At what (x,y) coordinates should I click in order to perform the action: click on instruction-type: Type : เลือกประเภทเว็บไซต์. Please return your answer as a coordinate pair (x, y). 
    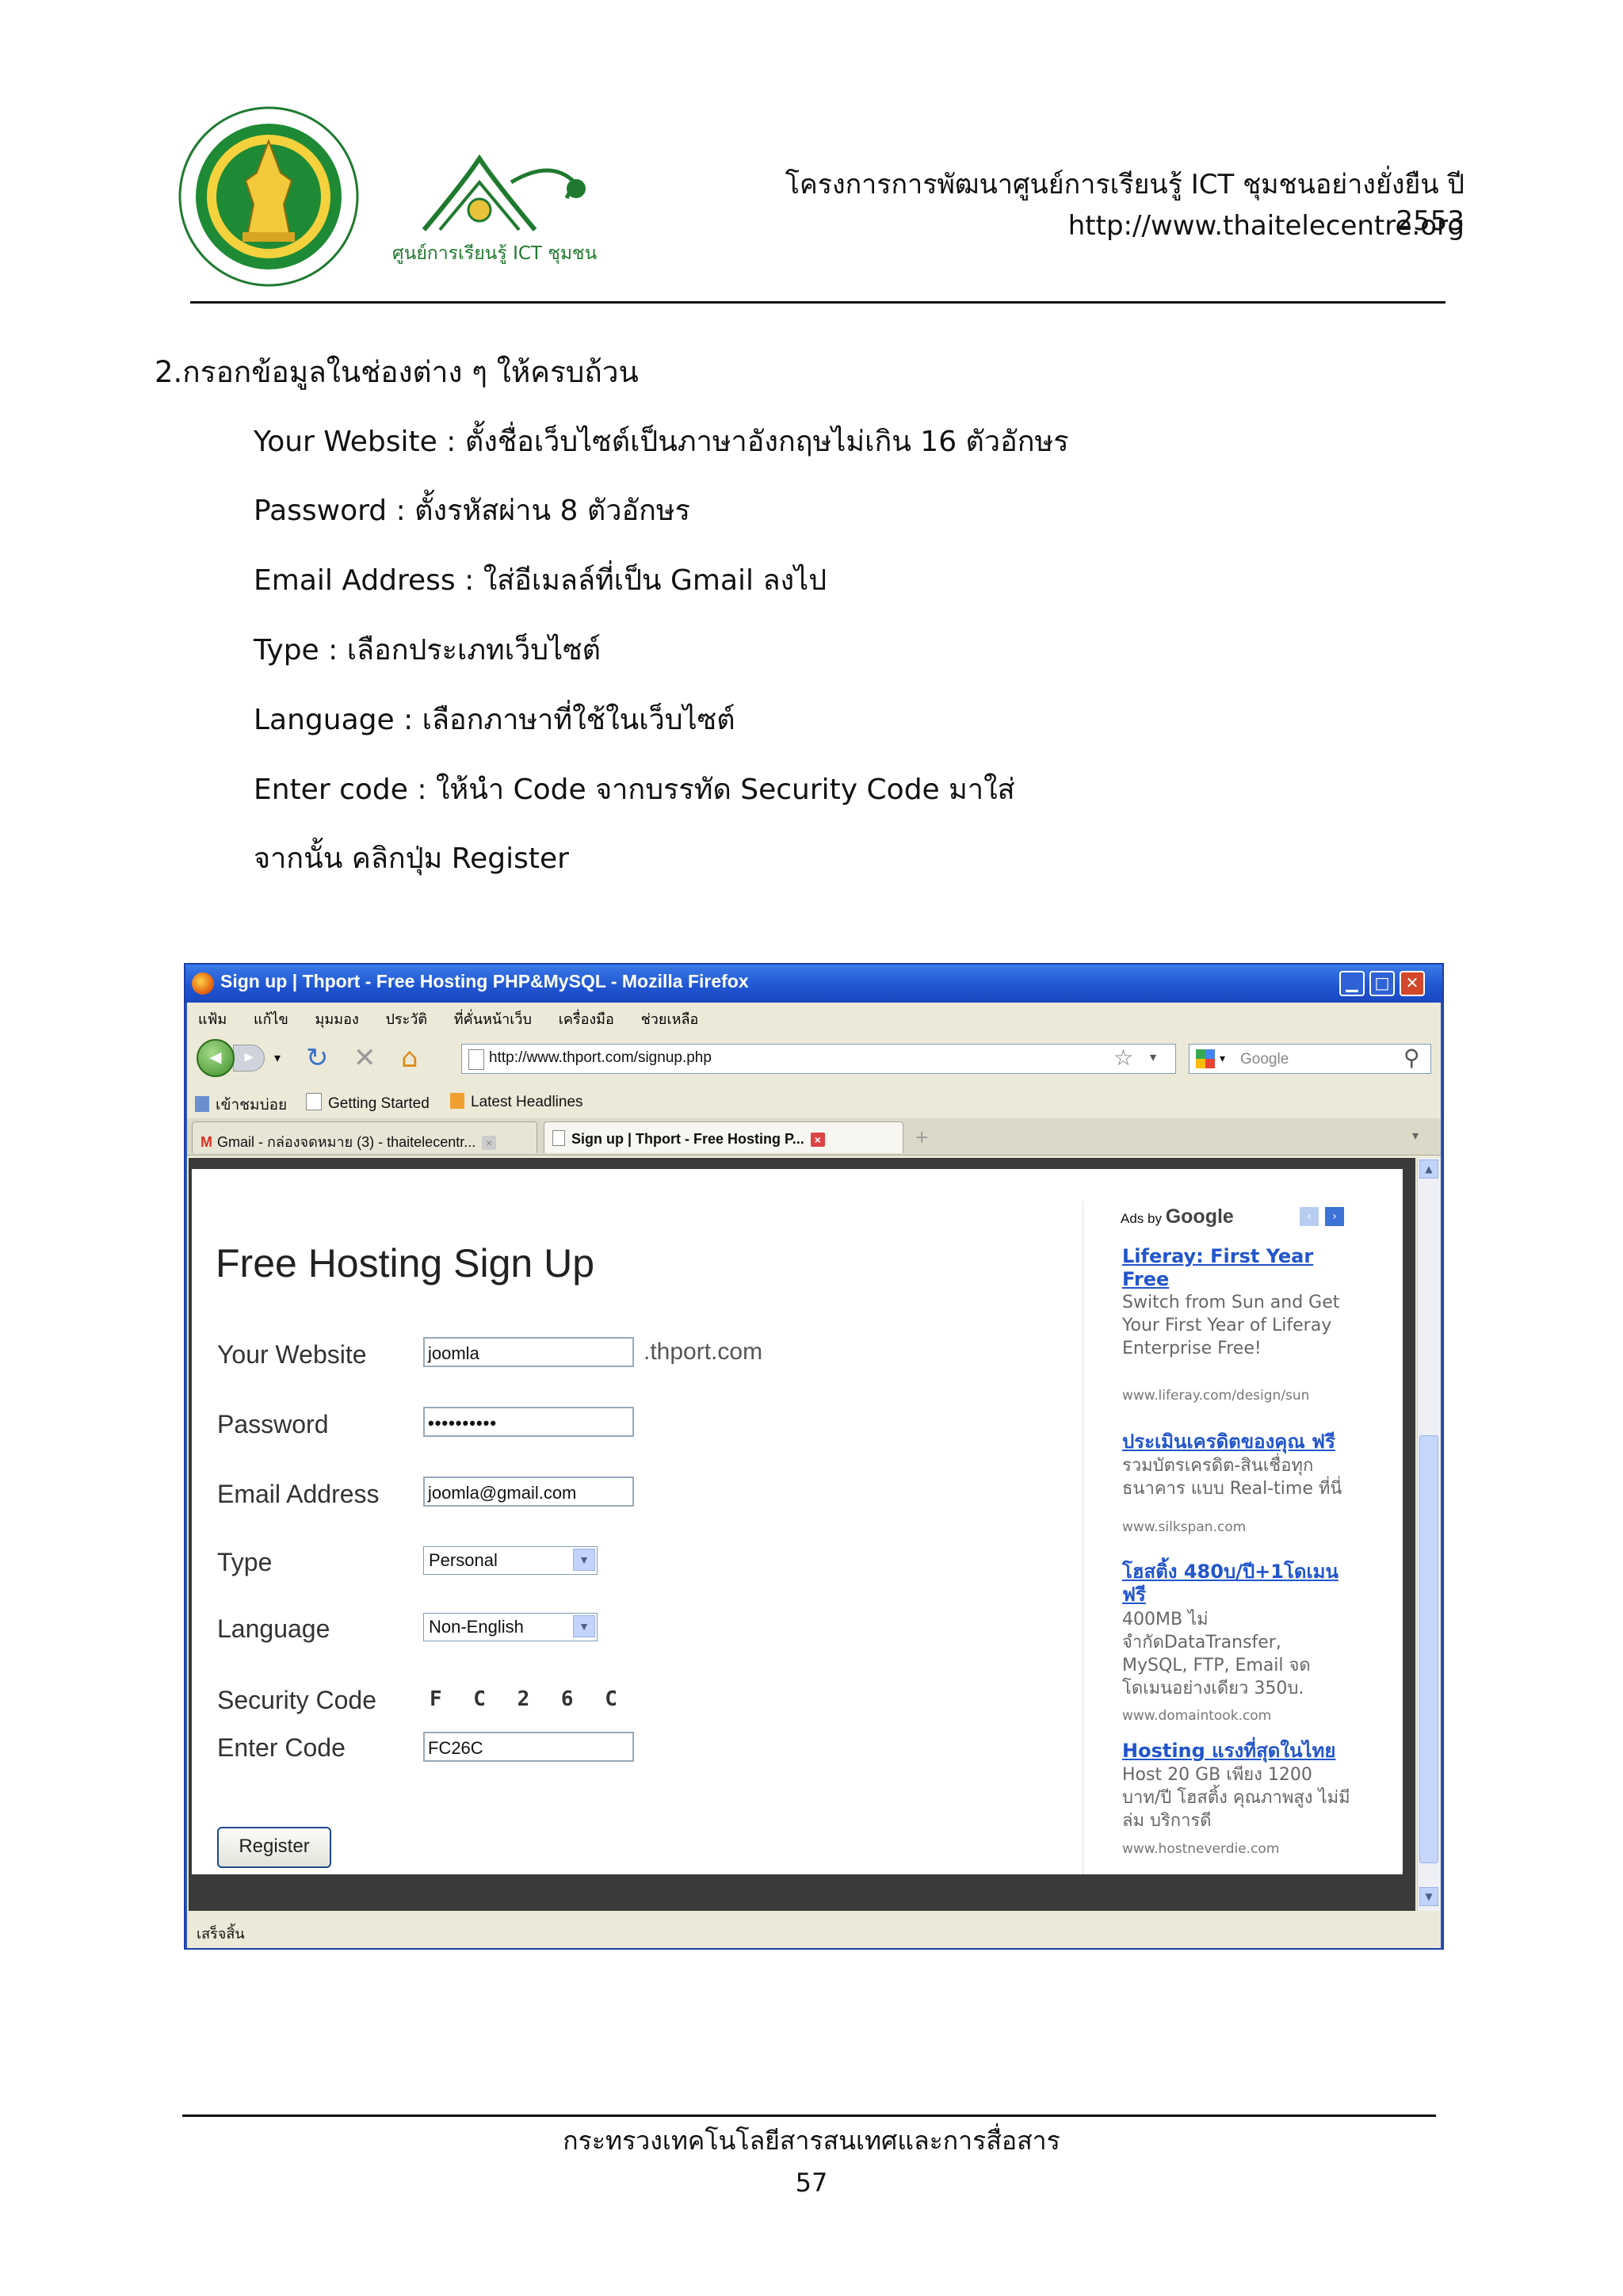
    Looking at the image, I should click on (427, 650).